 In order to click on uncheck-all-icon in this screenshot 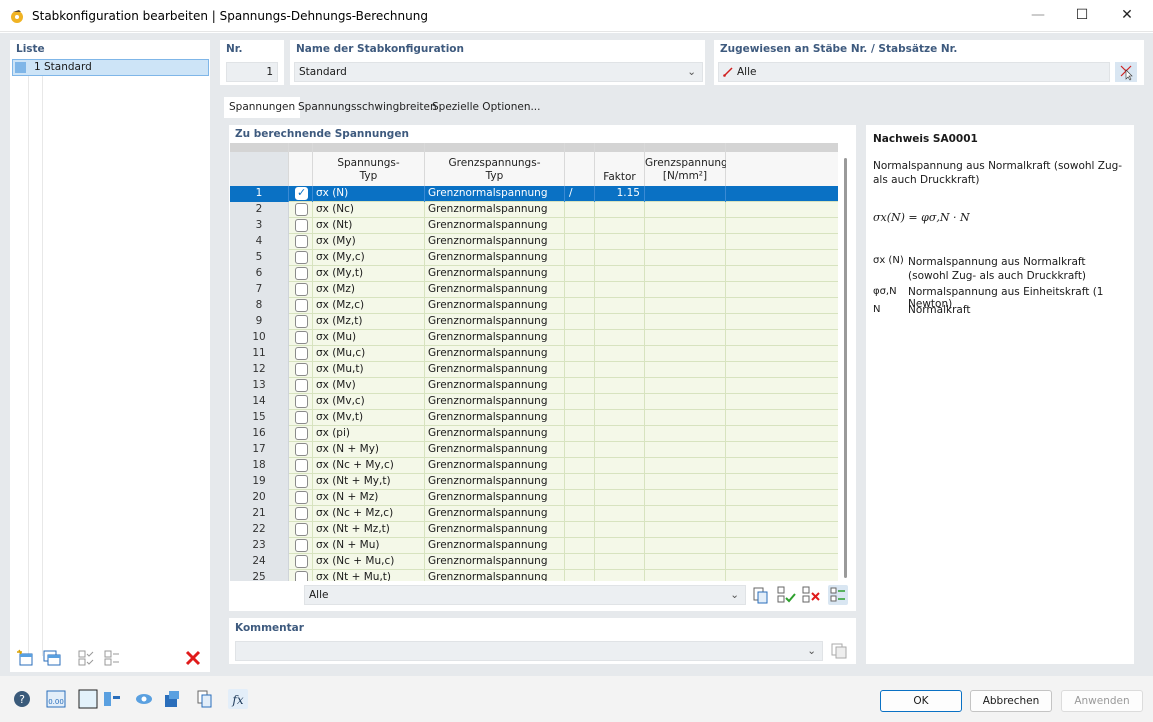, I will do `click(811, 595)`.